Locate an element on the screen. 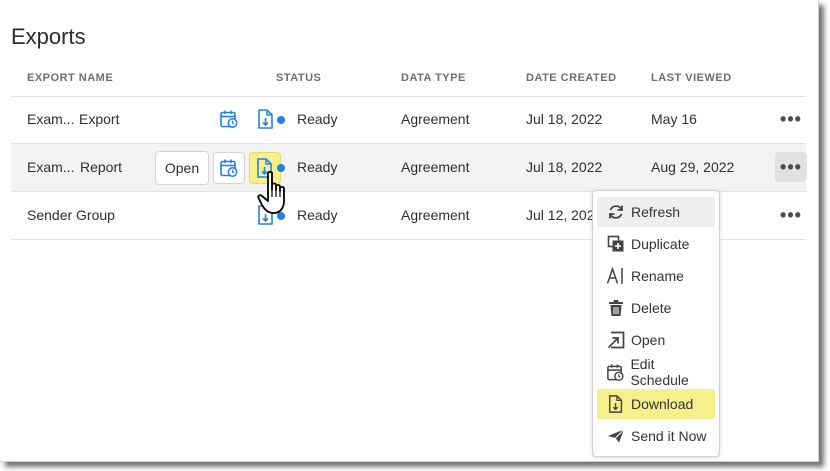 Image resolution: width=830 pixels, height=471 pixels. rename-icon is located at coordinates (614, 275).